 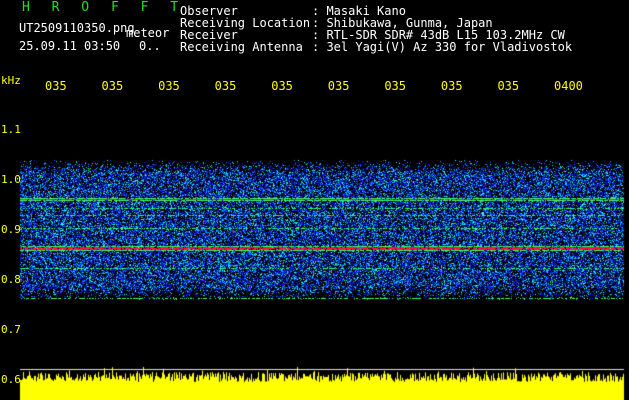 What do you see at coordinates (77, 28) in the screenshot?
I see `file-name: UT2509110350.png` at bounding box center [77, 28].